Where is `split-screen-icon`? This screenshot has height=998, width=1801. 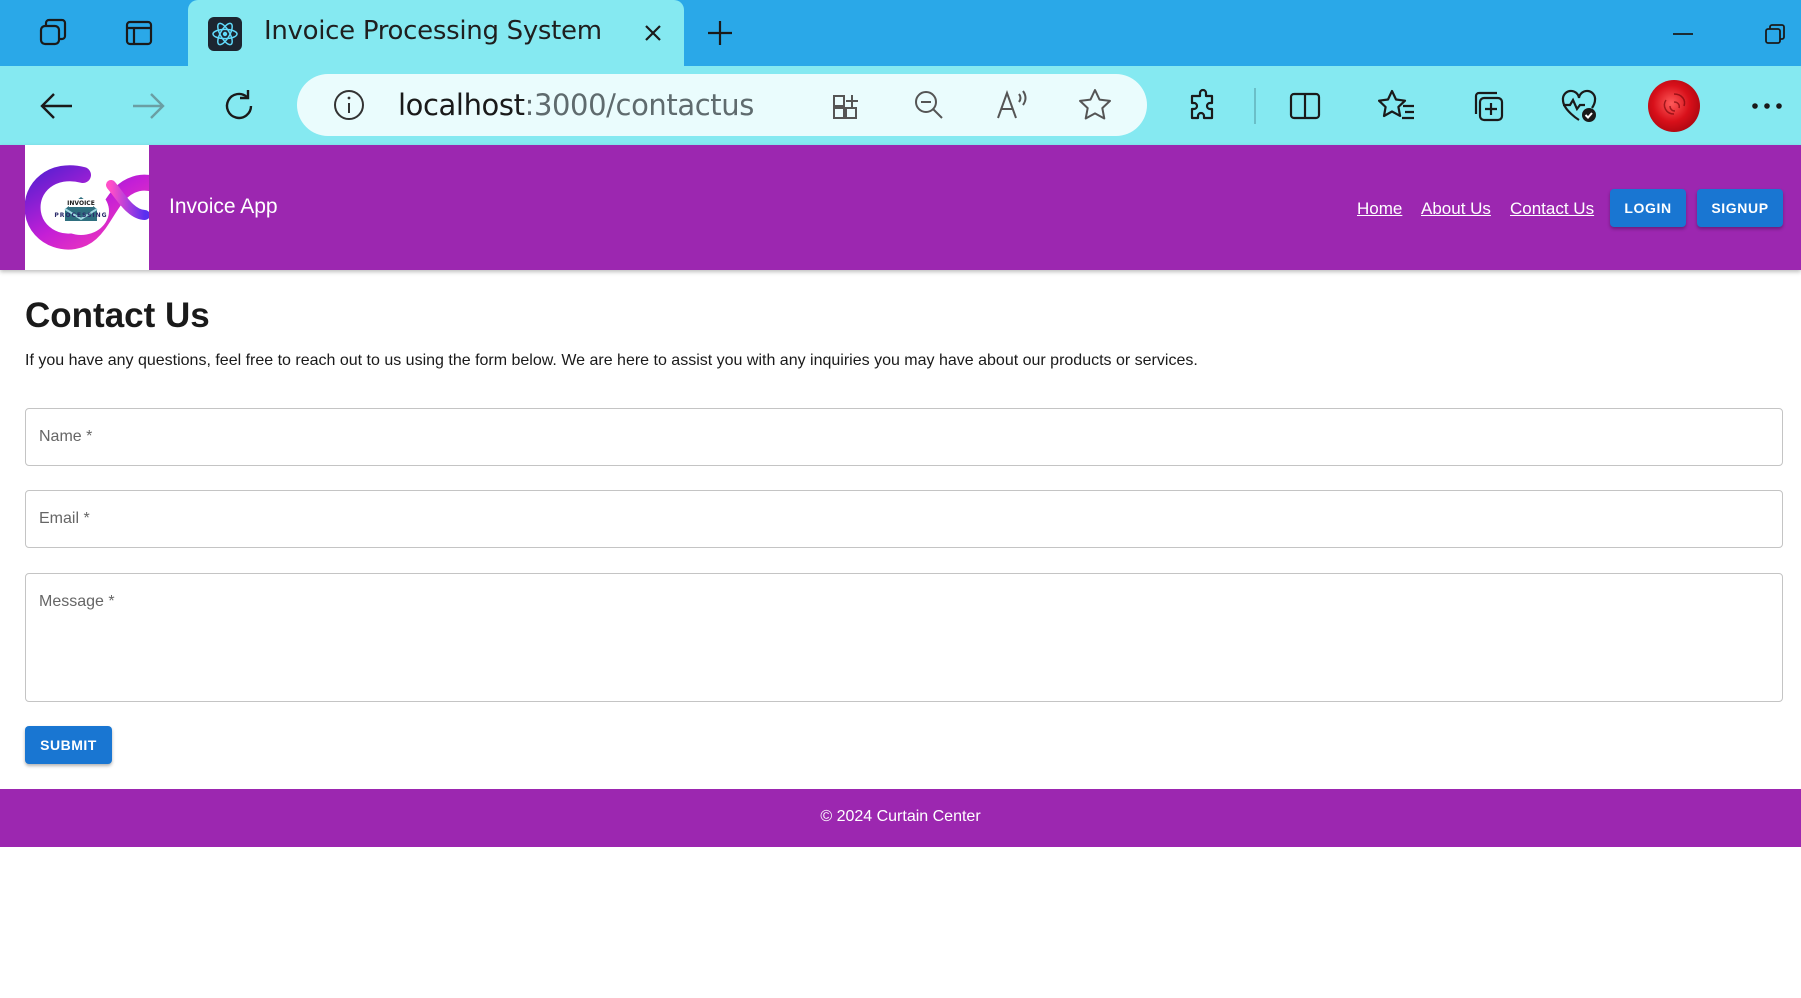 split-screen-icon is located at coordinates (1305, 106).